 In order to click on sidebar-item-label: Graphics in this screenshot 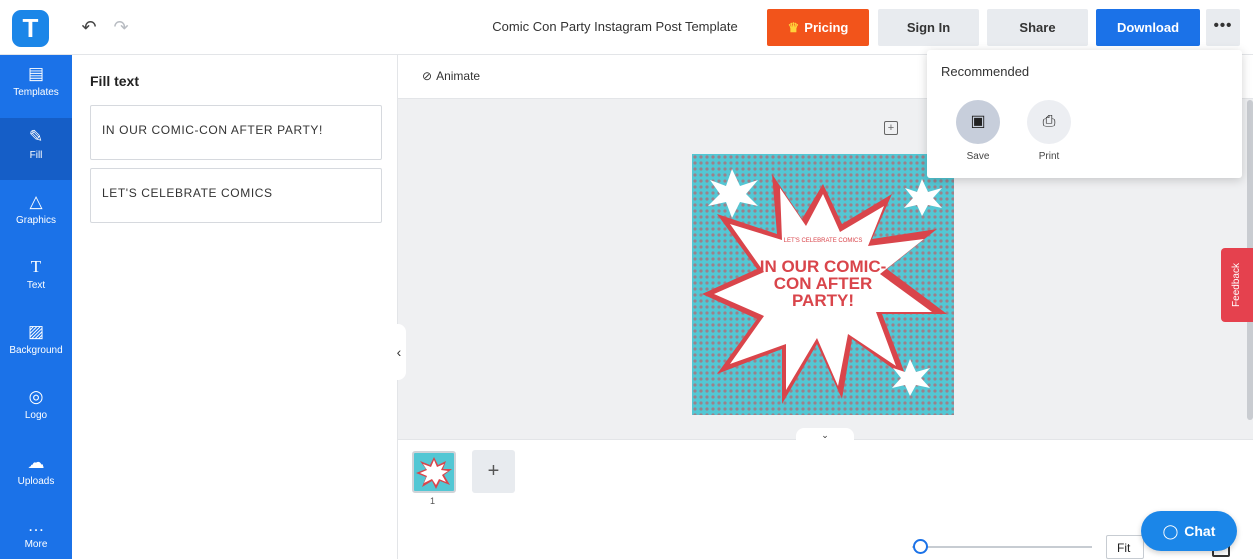, I will do `click(35, 220)`.